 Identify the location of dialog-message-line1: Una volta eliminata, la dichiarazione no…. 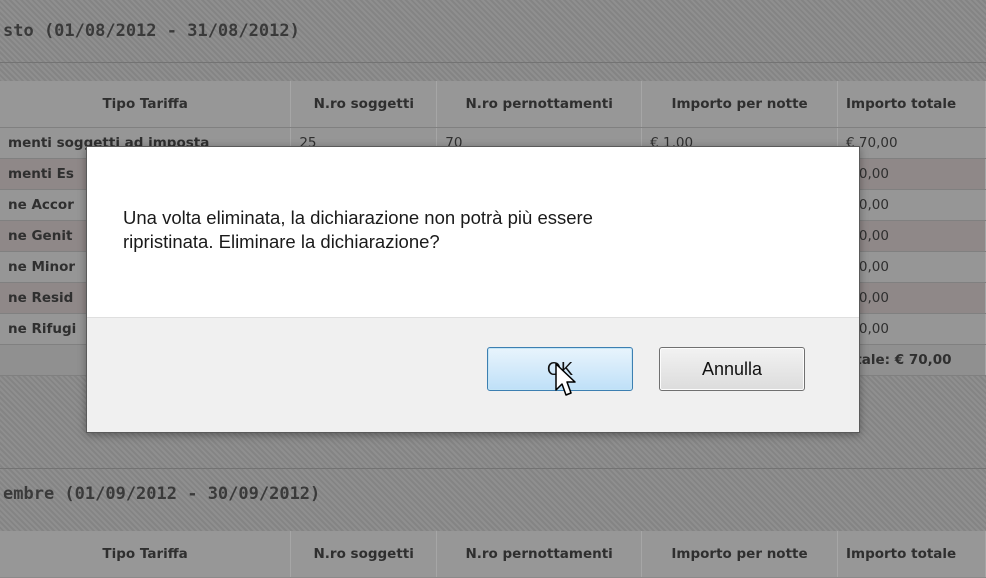
(358, 217).